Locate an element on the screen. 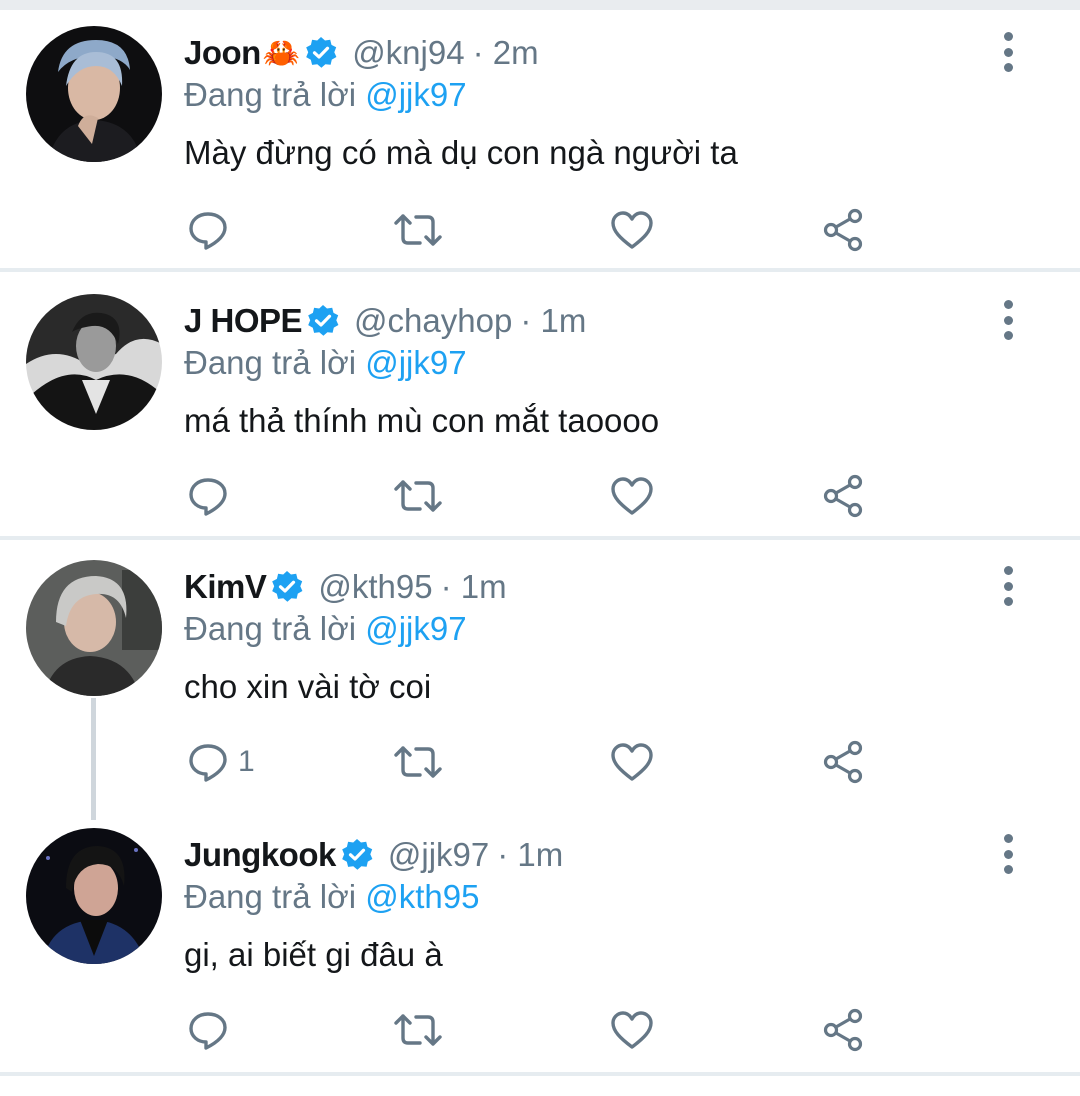  tweet-text: gi, ai biết gi đâu à is located at coordinates (313, 954).